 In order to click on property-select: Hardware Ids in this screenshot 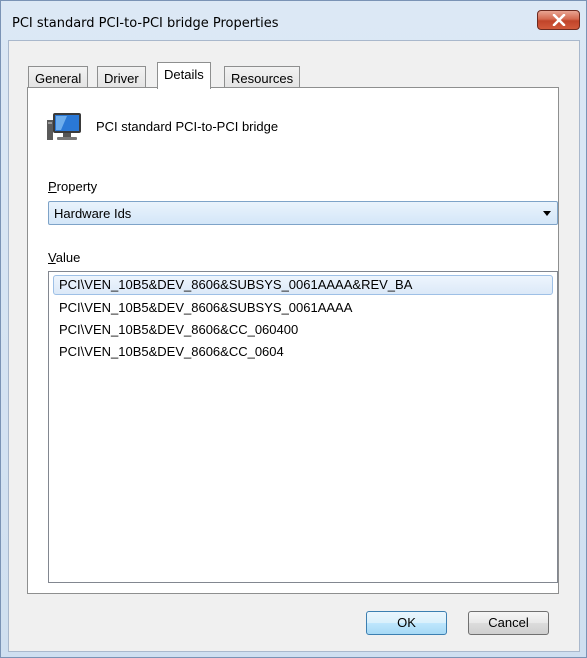, I will do `click(303, 213)`.